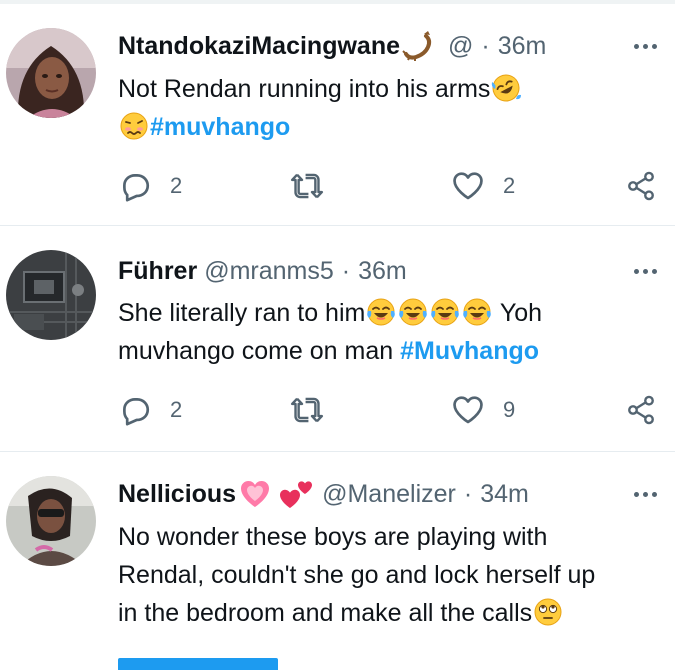  I want to click on like-button: 2, so click(483, 186).